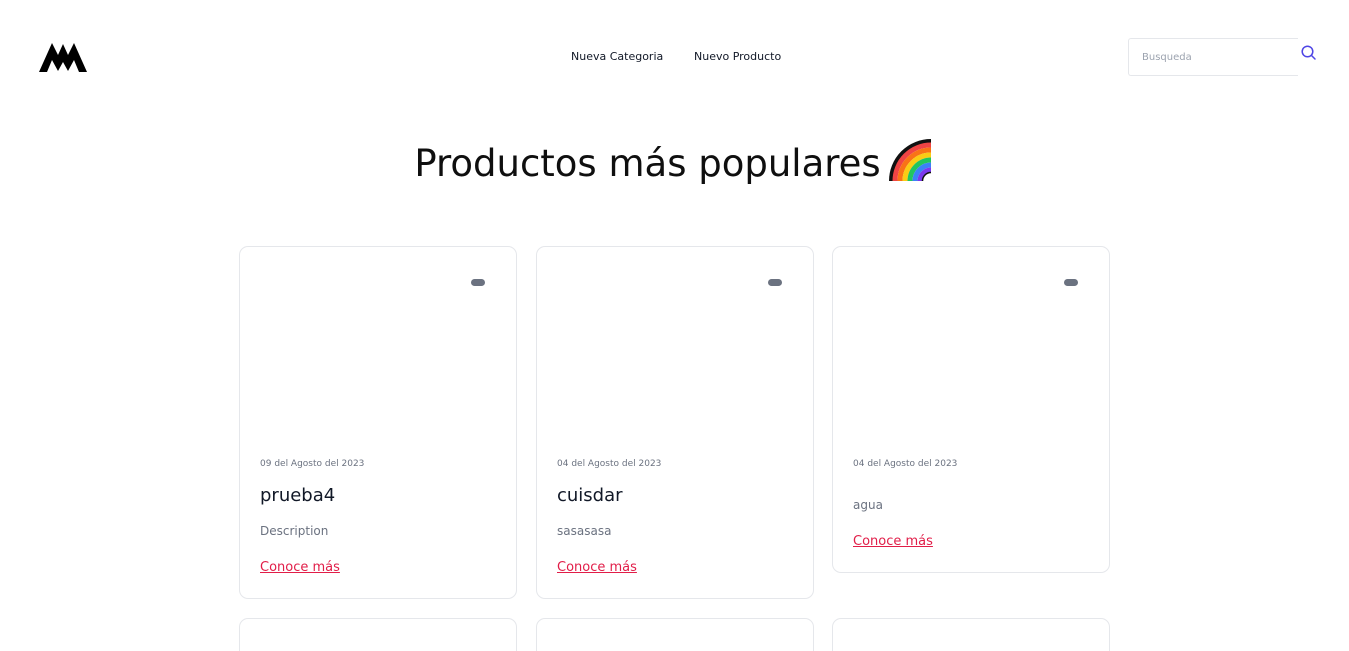 This screenshot has height=651, width=1349. What do you see at coordinates (971, 409) in the screenshot?
I see `product-card: 04 del Agosto del 2023 agua Conoce más` at bounding box center [971, 409].